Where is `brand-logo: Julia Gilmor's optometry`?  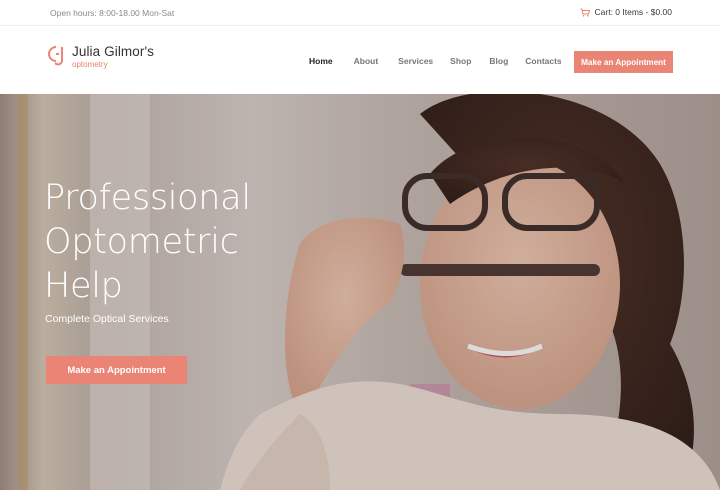
brand-logo: Julia Gilmor's optometry is located at coordinates (100, 56).